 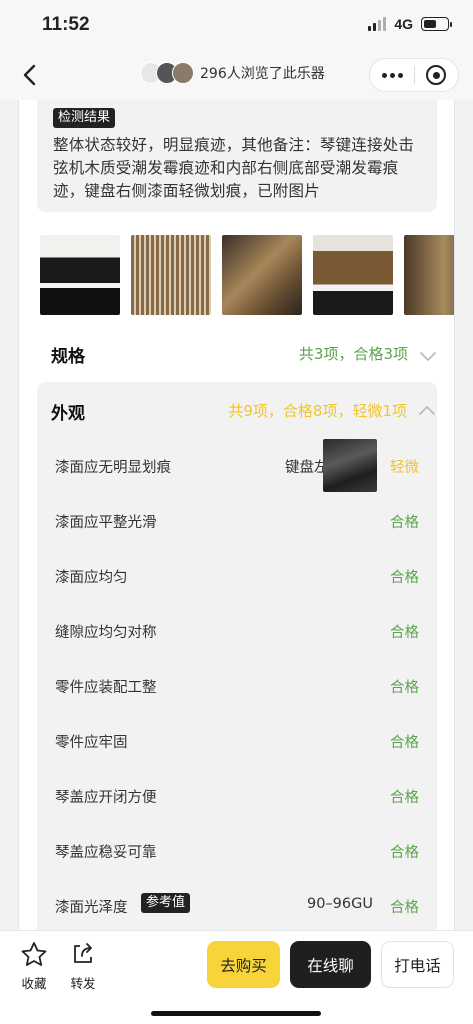 I want to click on appearance-item: 漆面应无明显划痕 键盘左侧 轻微, so click(x=237, y=465).